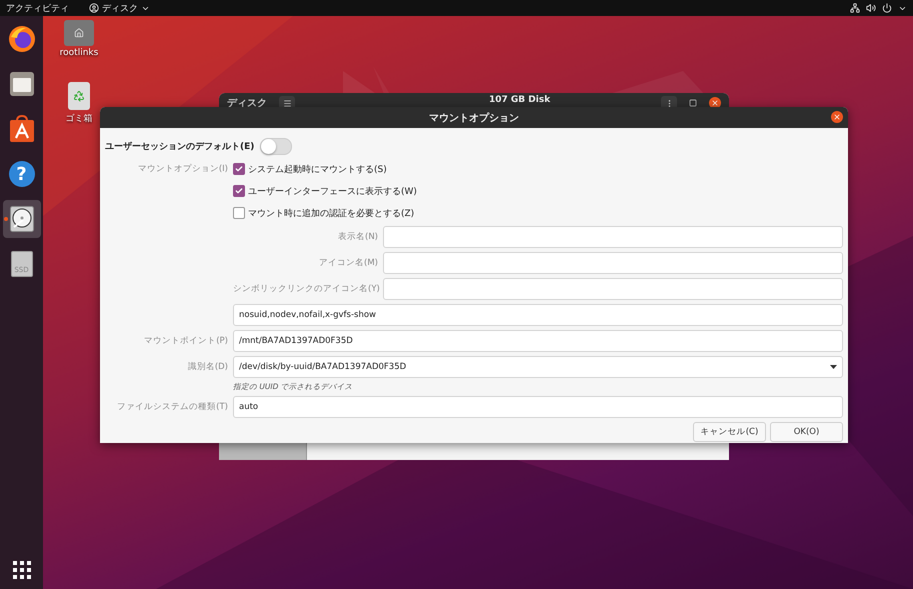 This screenshot has height=589, width=913. Describe the element at coordinates (37, 8) in the screenshot. I see `activities-button: アクティビティ` at that location.